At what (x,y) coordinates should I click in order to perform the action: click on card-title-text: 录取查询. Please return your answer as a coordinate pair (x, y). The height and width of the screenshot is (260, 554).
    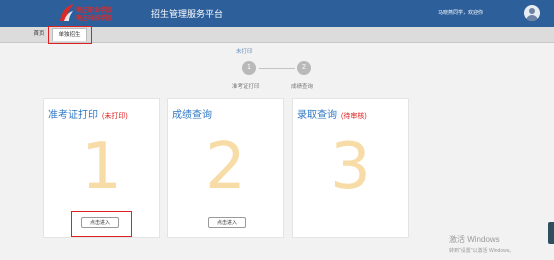
    Looking at the image, I should click on (317, 115).